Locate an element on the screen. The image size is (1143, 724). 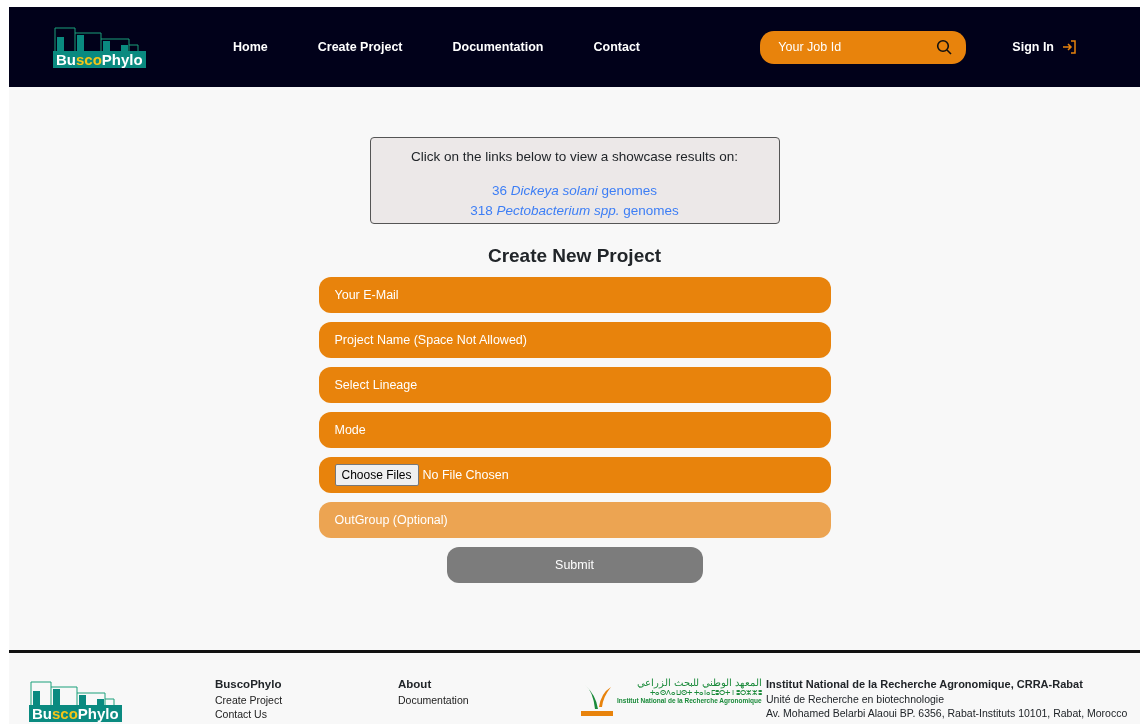
form-title: Create New Project is located at coordinates (574, 256).